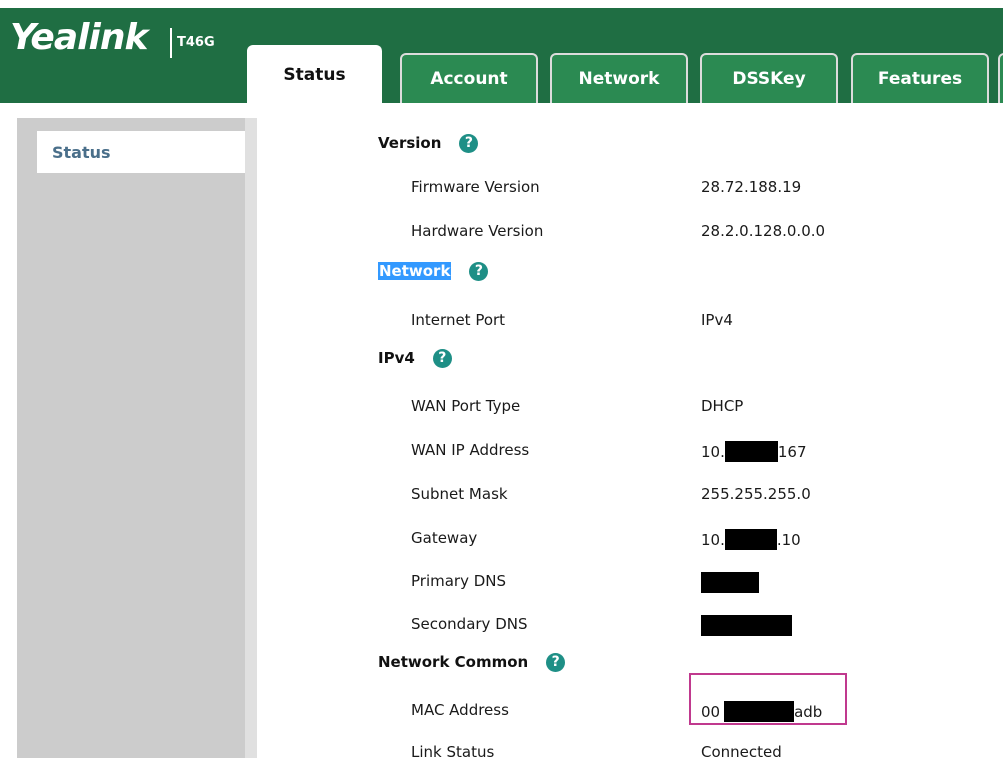 This screenshot has height=772, width=1003. Describe the element at coordinates (475, 187) in the screenshot. I see `field-label: Firmware Version` at that location.